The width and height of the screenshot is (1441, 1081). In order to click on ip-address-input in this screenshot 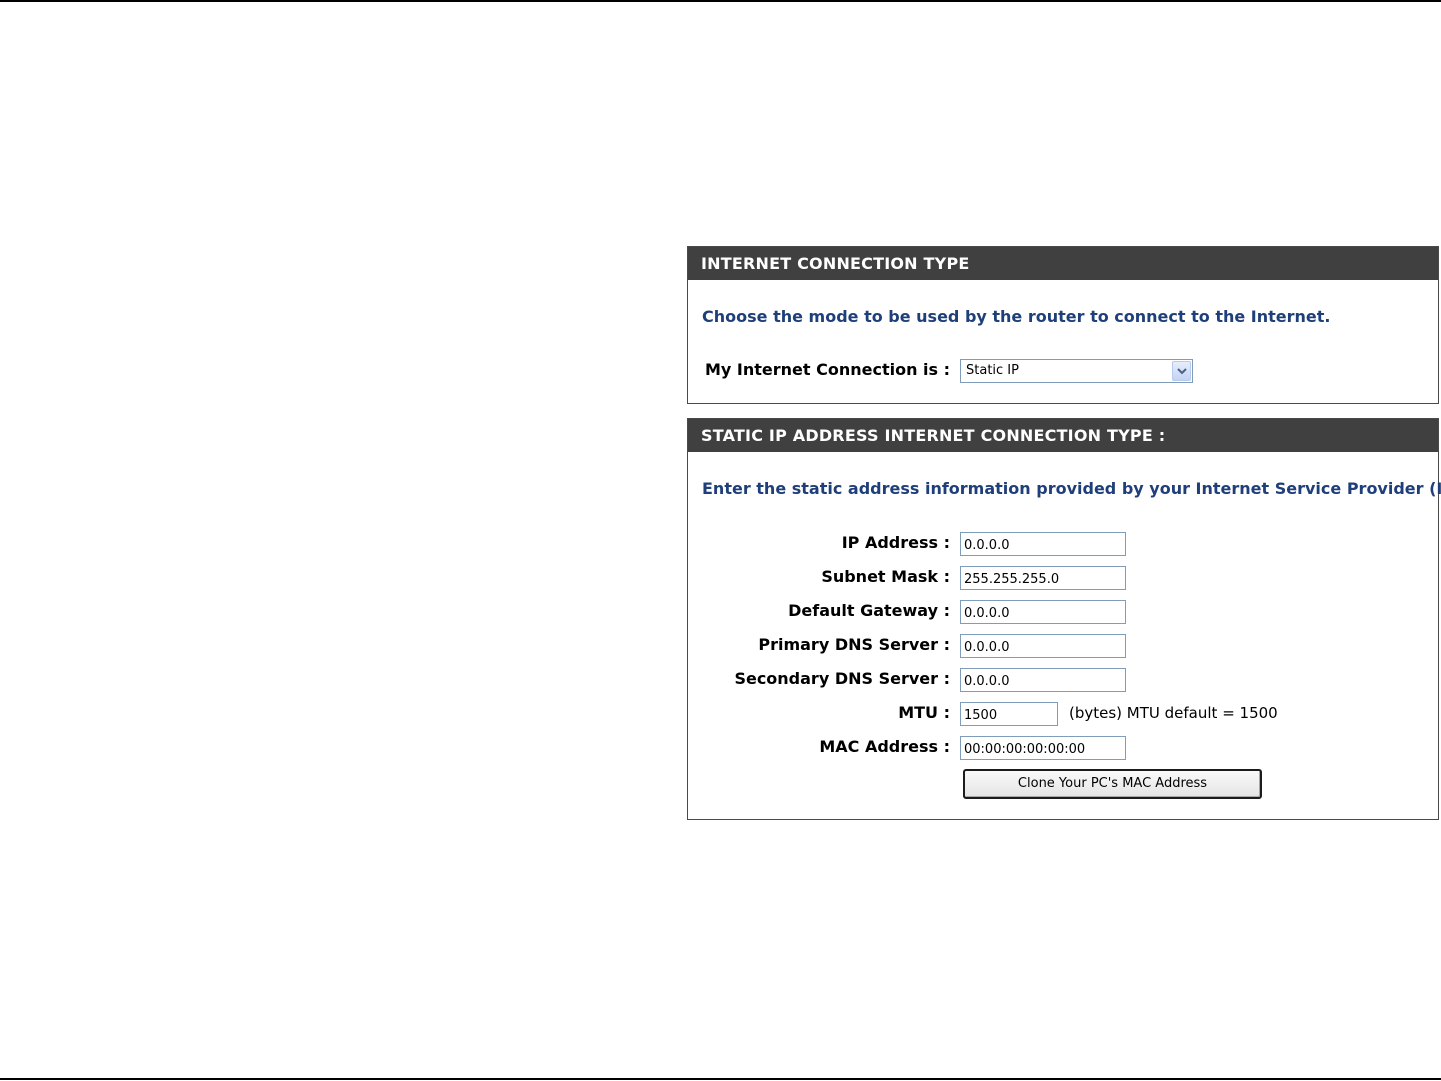, I will do `click(1043, 544)`.